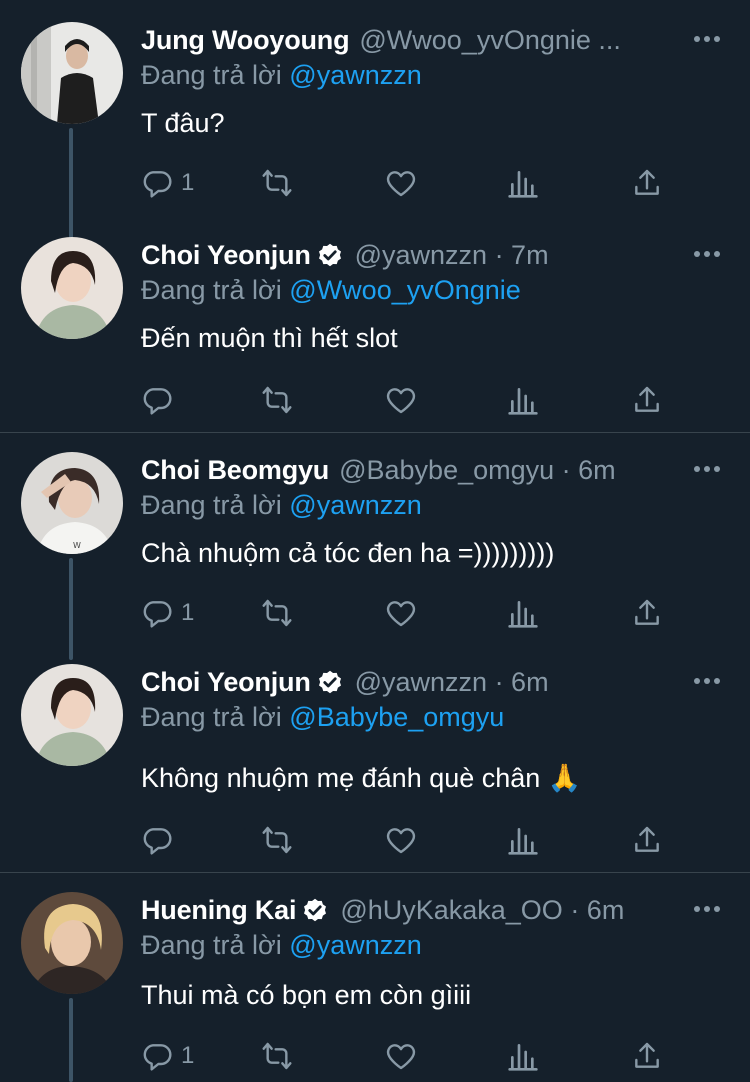 The image size is (750, 1082). I want to click on mention-link: @Wwoo_yvOngnie, so click(405, 290).